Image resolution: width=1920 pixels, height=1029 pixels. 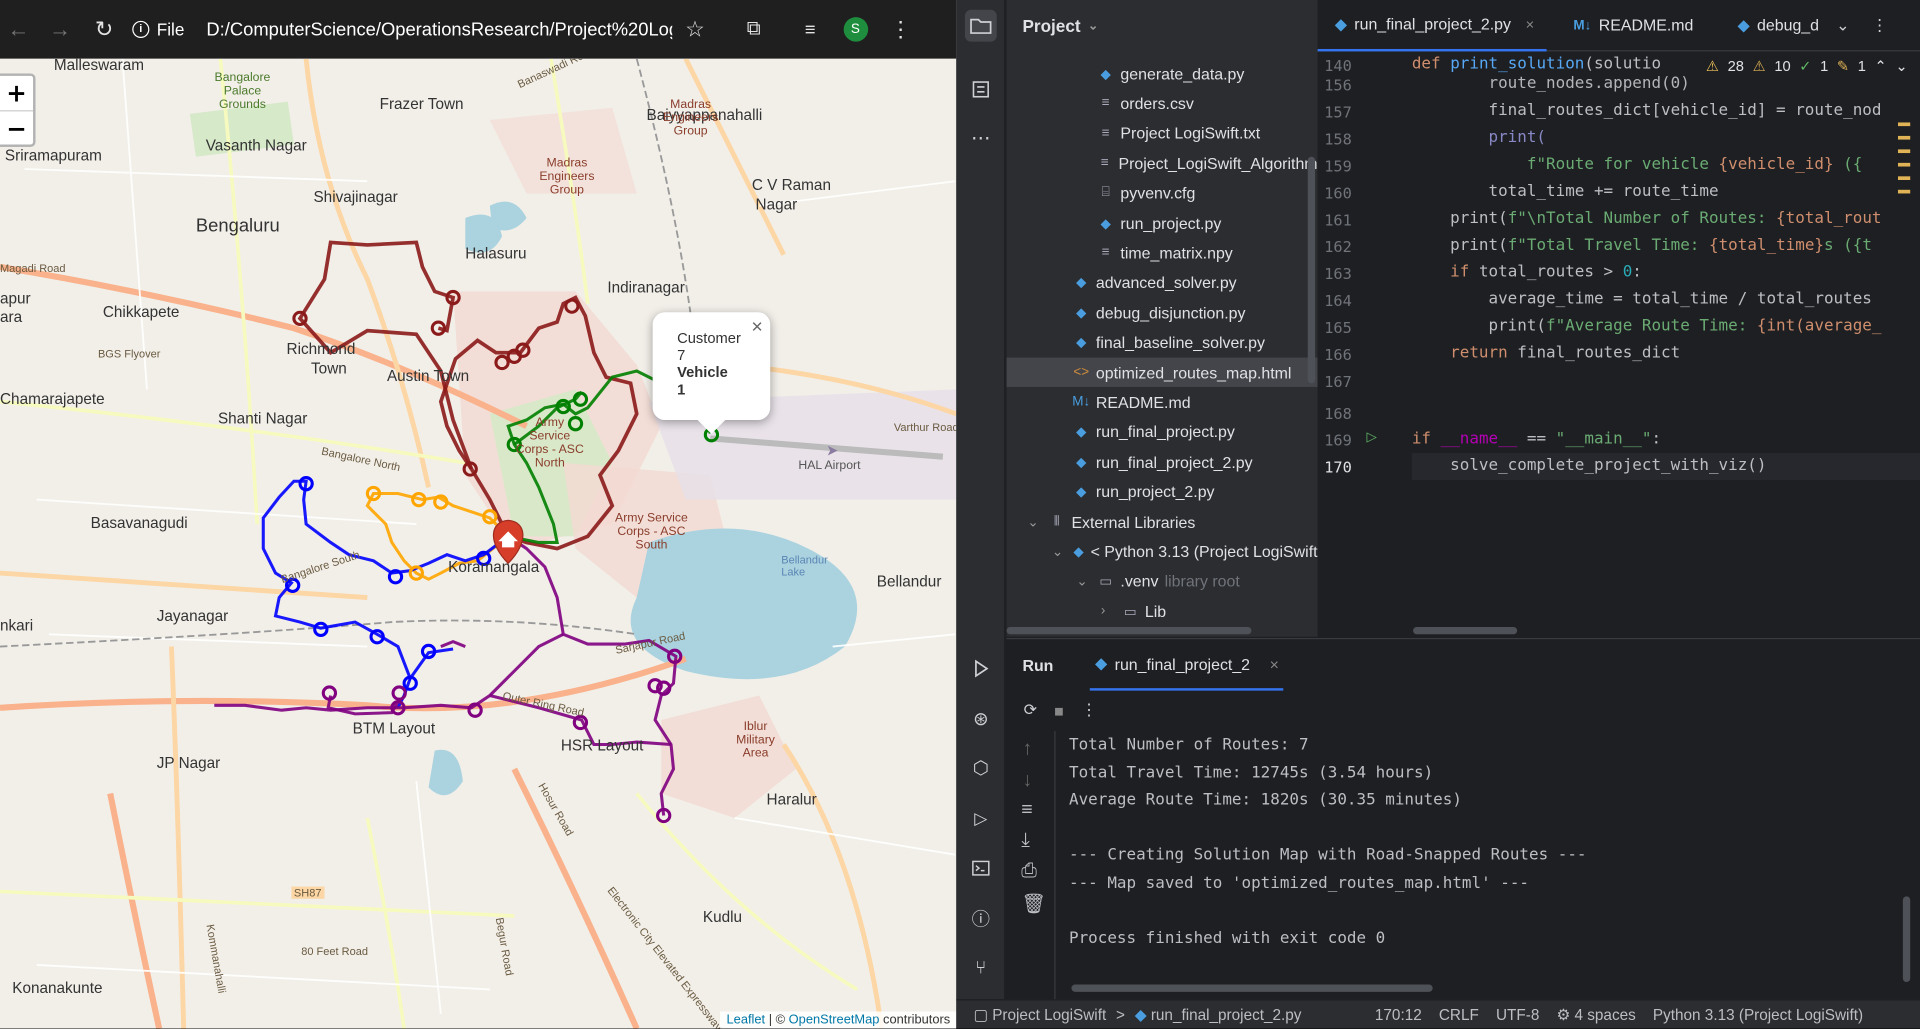 What do you see at coordinates (17, 127) in the screenshot?
I see `zoom-out-button: −` at bounding box center [17, 127].